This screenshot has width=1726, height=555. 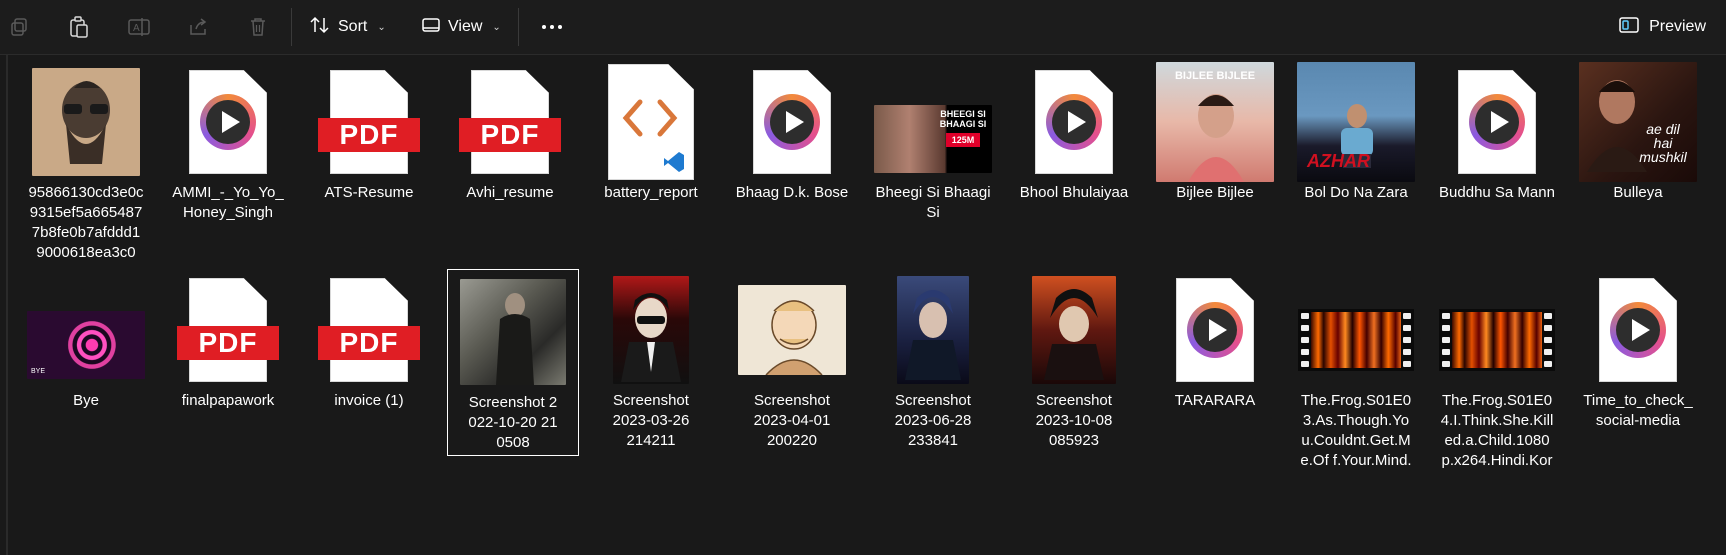 What do you see at coordinates (369, 192) in the screenshot?
I see `file-name: ATS-Resume` at bounding box center [369, 192].